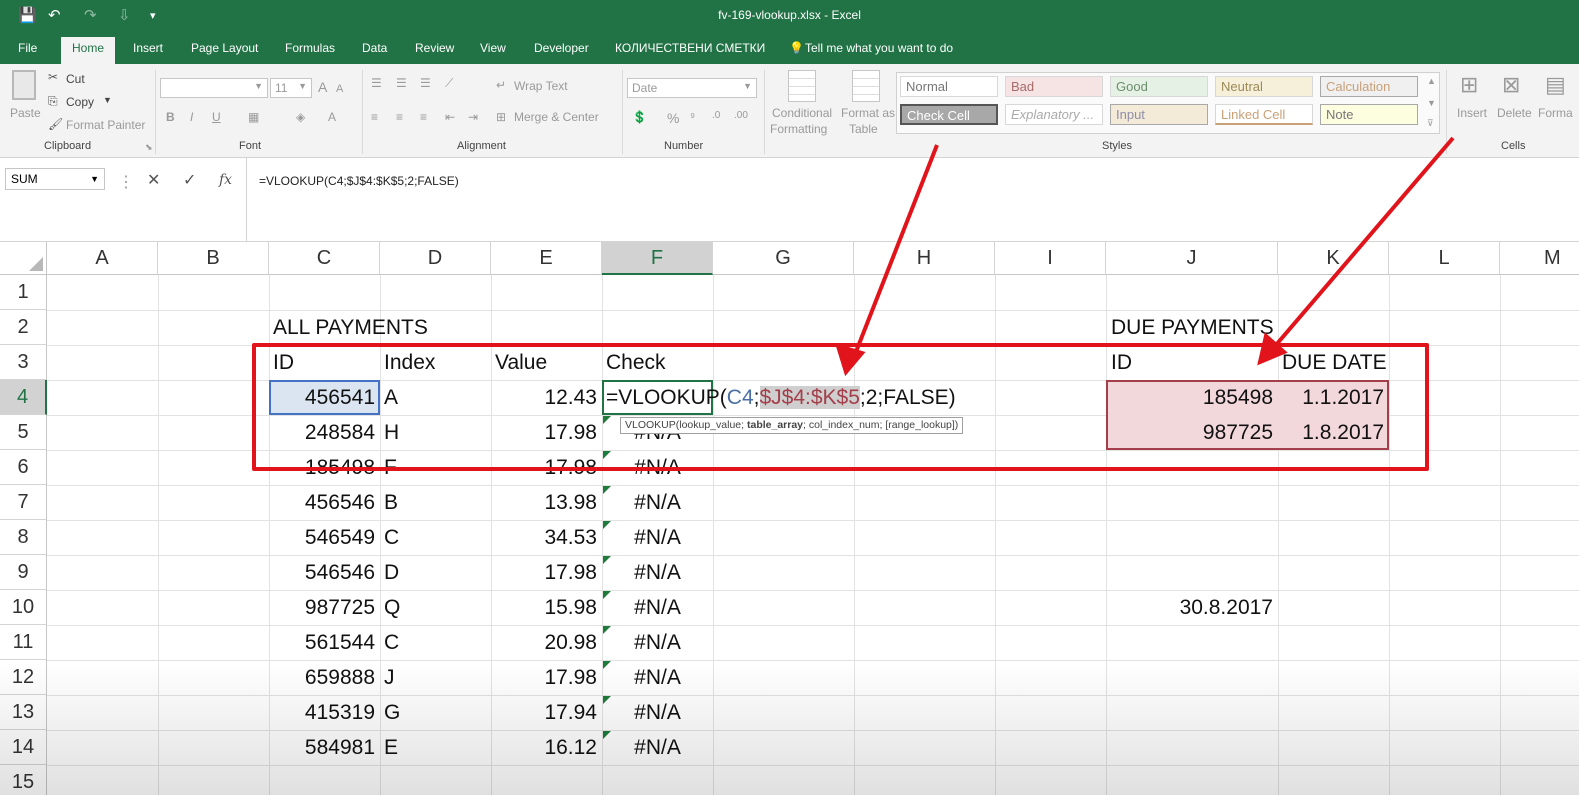 The width and height of the screenshot is (1579, 795). I want to click on font-size-combo: 11 ▼, so click(291, 88).